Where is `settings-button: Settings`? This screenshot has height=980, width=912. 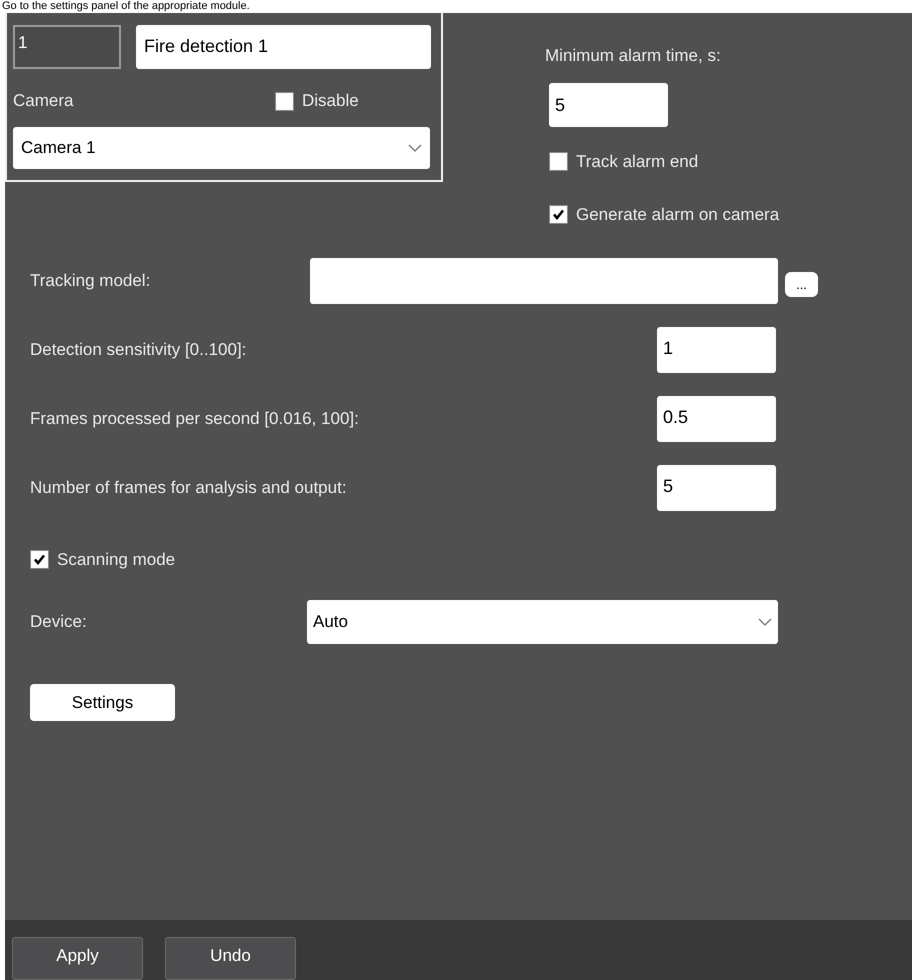 settings-button: Settings is located at coordinates (102, 702).